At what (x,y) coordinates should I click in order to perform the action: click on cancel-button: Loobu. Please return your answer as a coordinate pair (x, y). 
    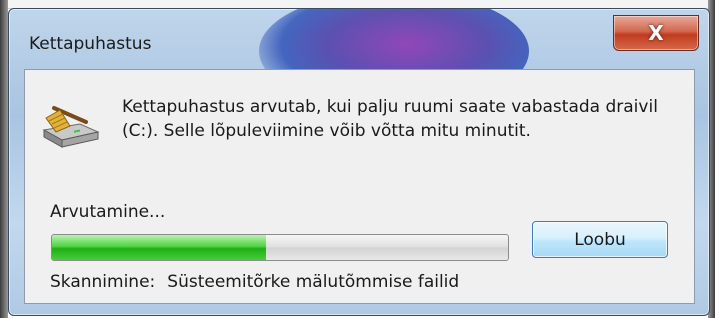
    Looking at the image, I should click on (600, 239).